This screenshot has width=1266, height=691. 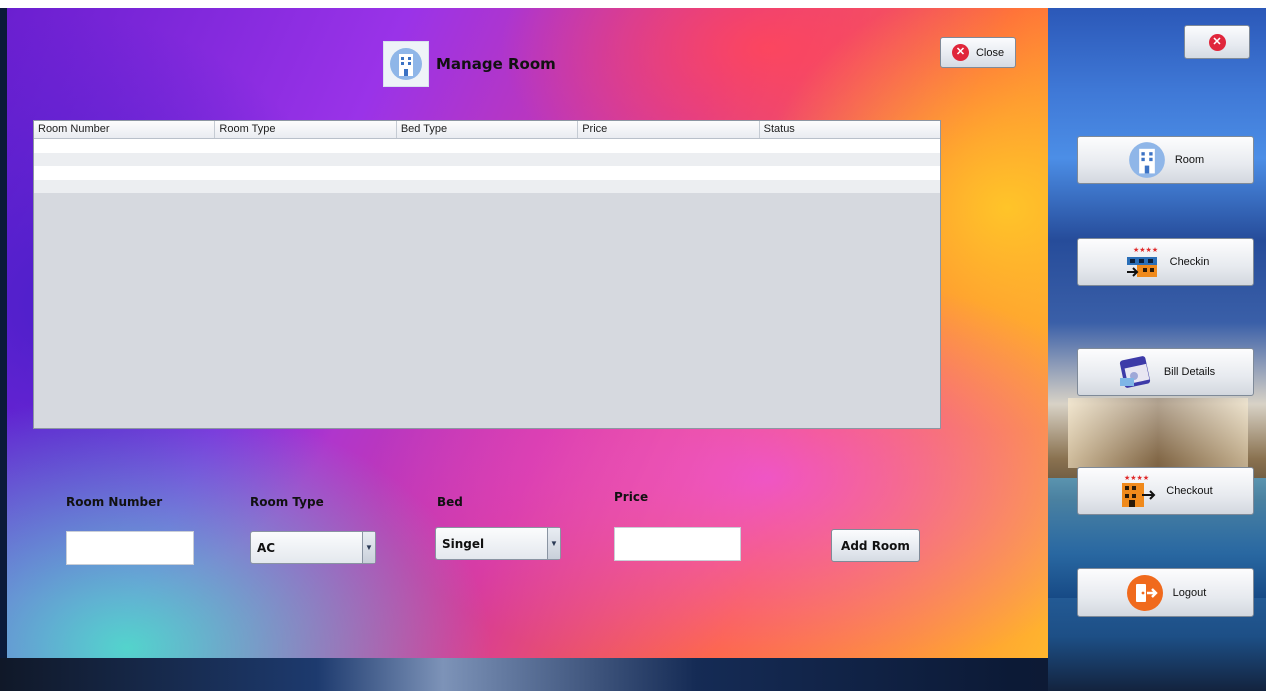 I want to click on sidebar-item-checkout: ★★★★ Checkout, so click(x=1165, y=491).